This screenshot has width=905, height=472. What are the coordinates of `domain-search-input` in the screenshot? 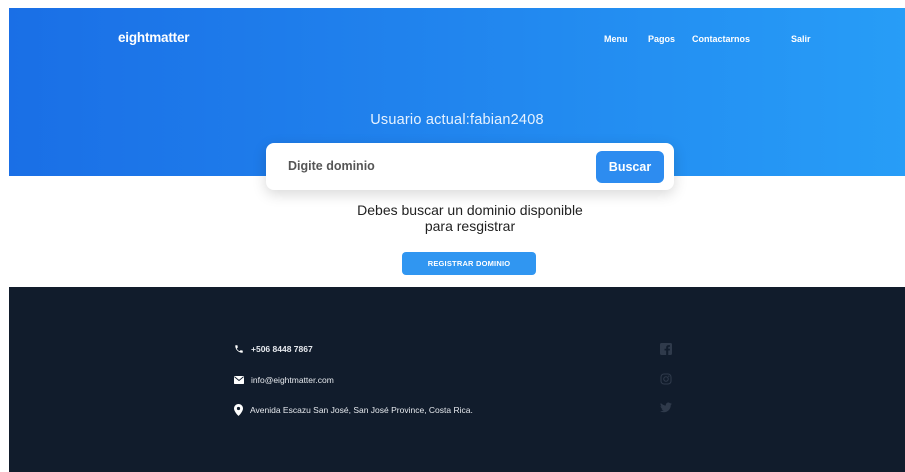 It's located at (435, 166).